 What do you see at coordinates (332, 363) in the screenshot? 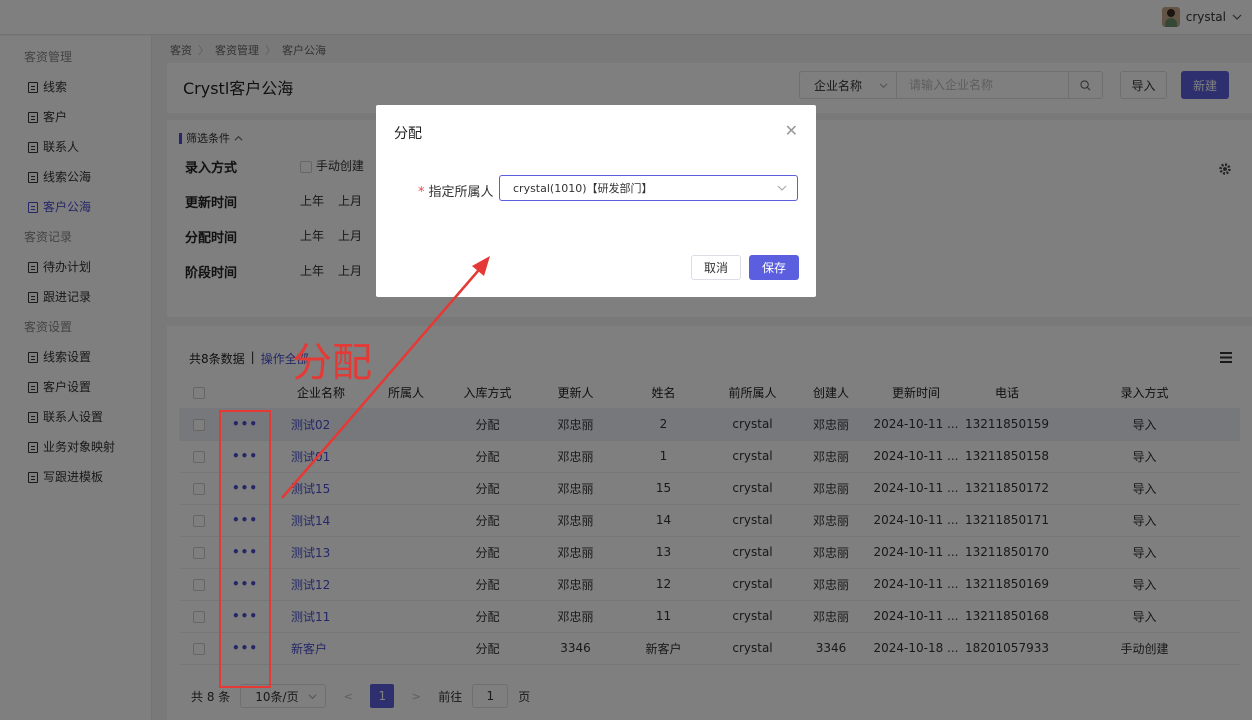
I see `annotation-label: 分配` at bounding box center [332, 363].